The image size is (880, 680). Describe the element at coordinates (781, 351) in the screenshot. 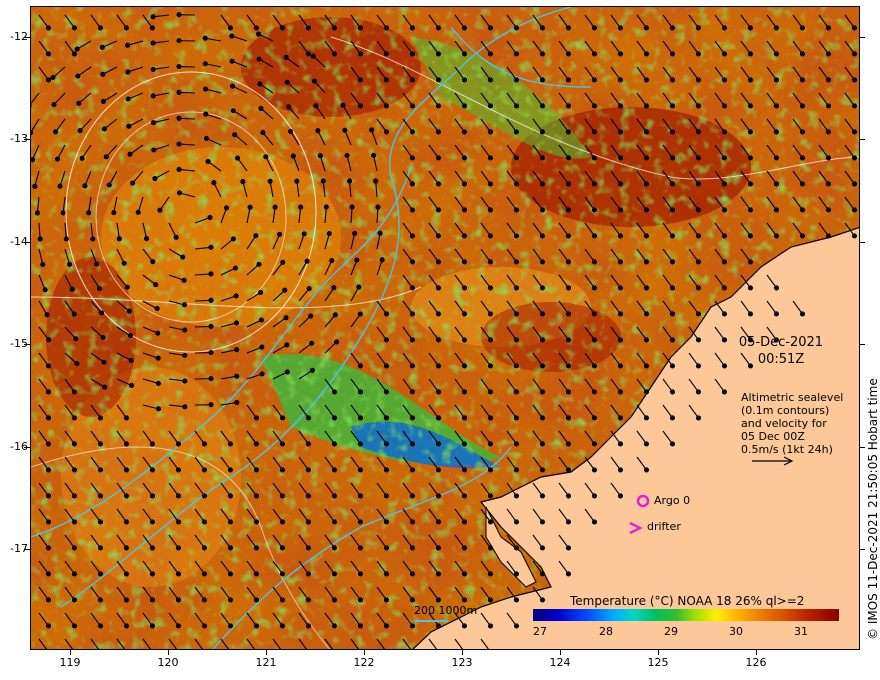

I see `observation-datetime: 05-Dec-2021 00:51Z` at that location.